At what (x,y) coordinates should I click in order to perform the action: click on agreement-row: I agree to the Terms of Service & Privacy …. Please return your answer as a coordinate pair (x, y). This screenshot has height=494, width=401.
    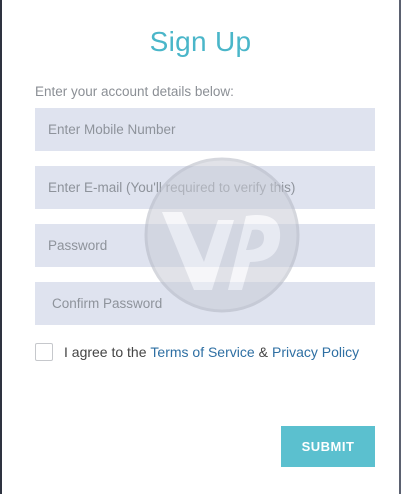
    Looking at the image, I should click on (197, 352).